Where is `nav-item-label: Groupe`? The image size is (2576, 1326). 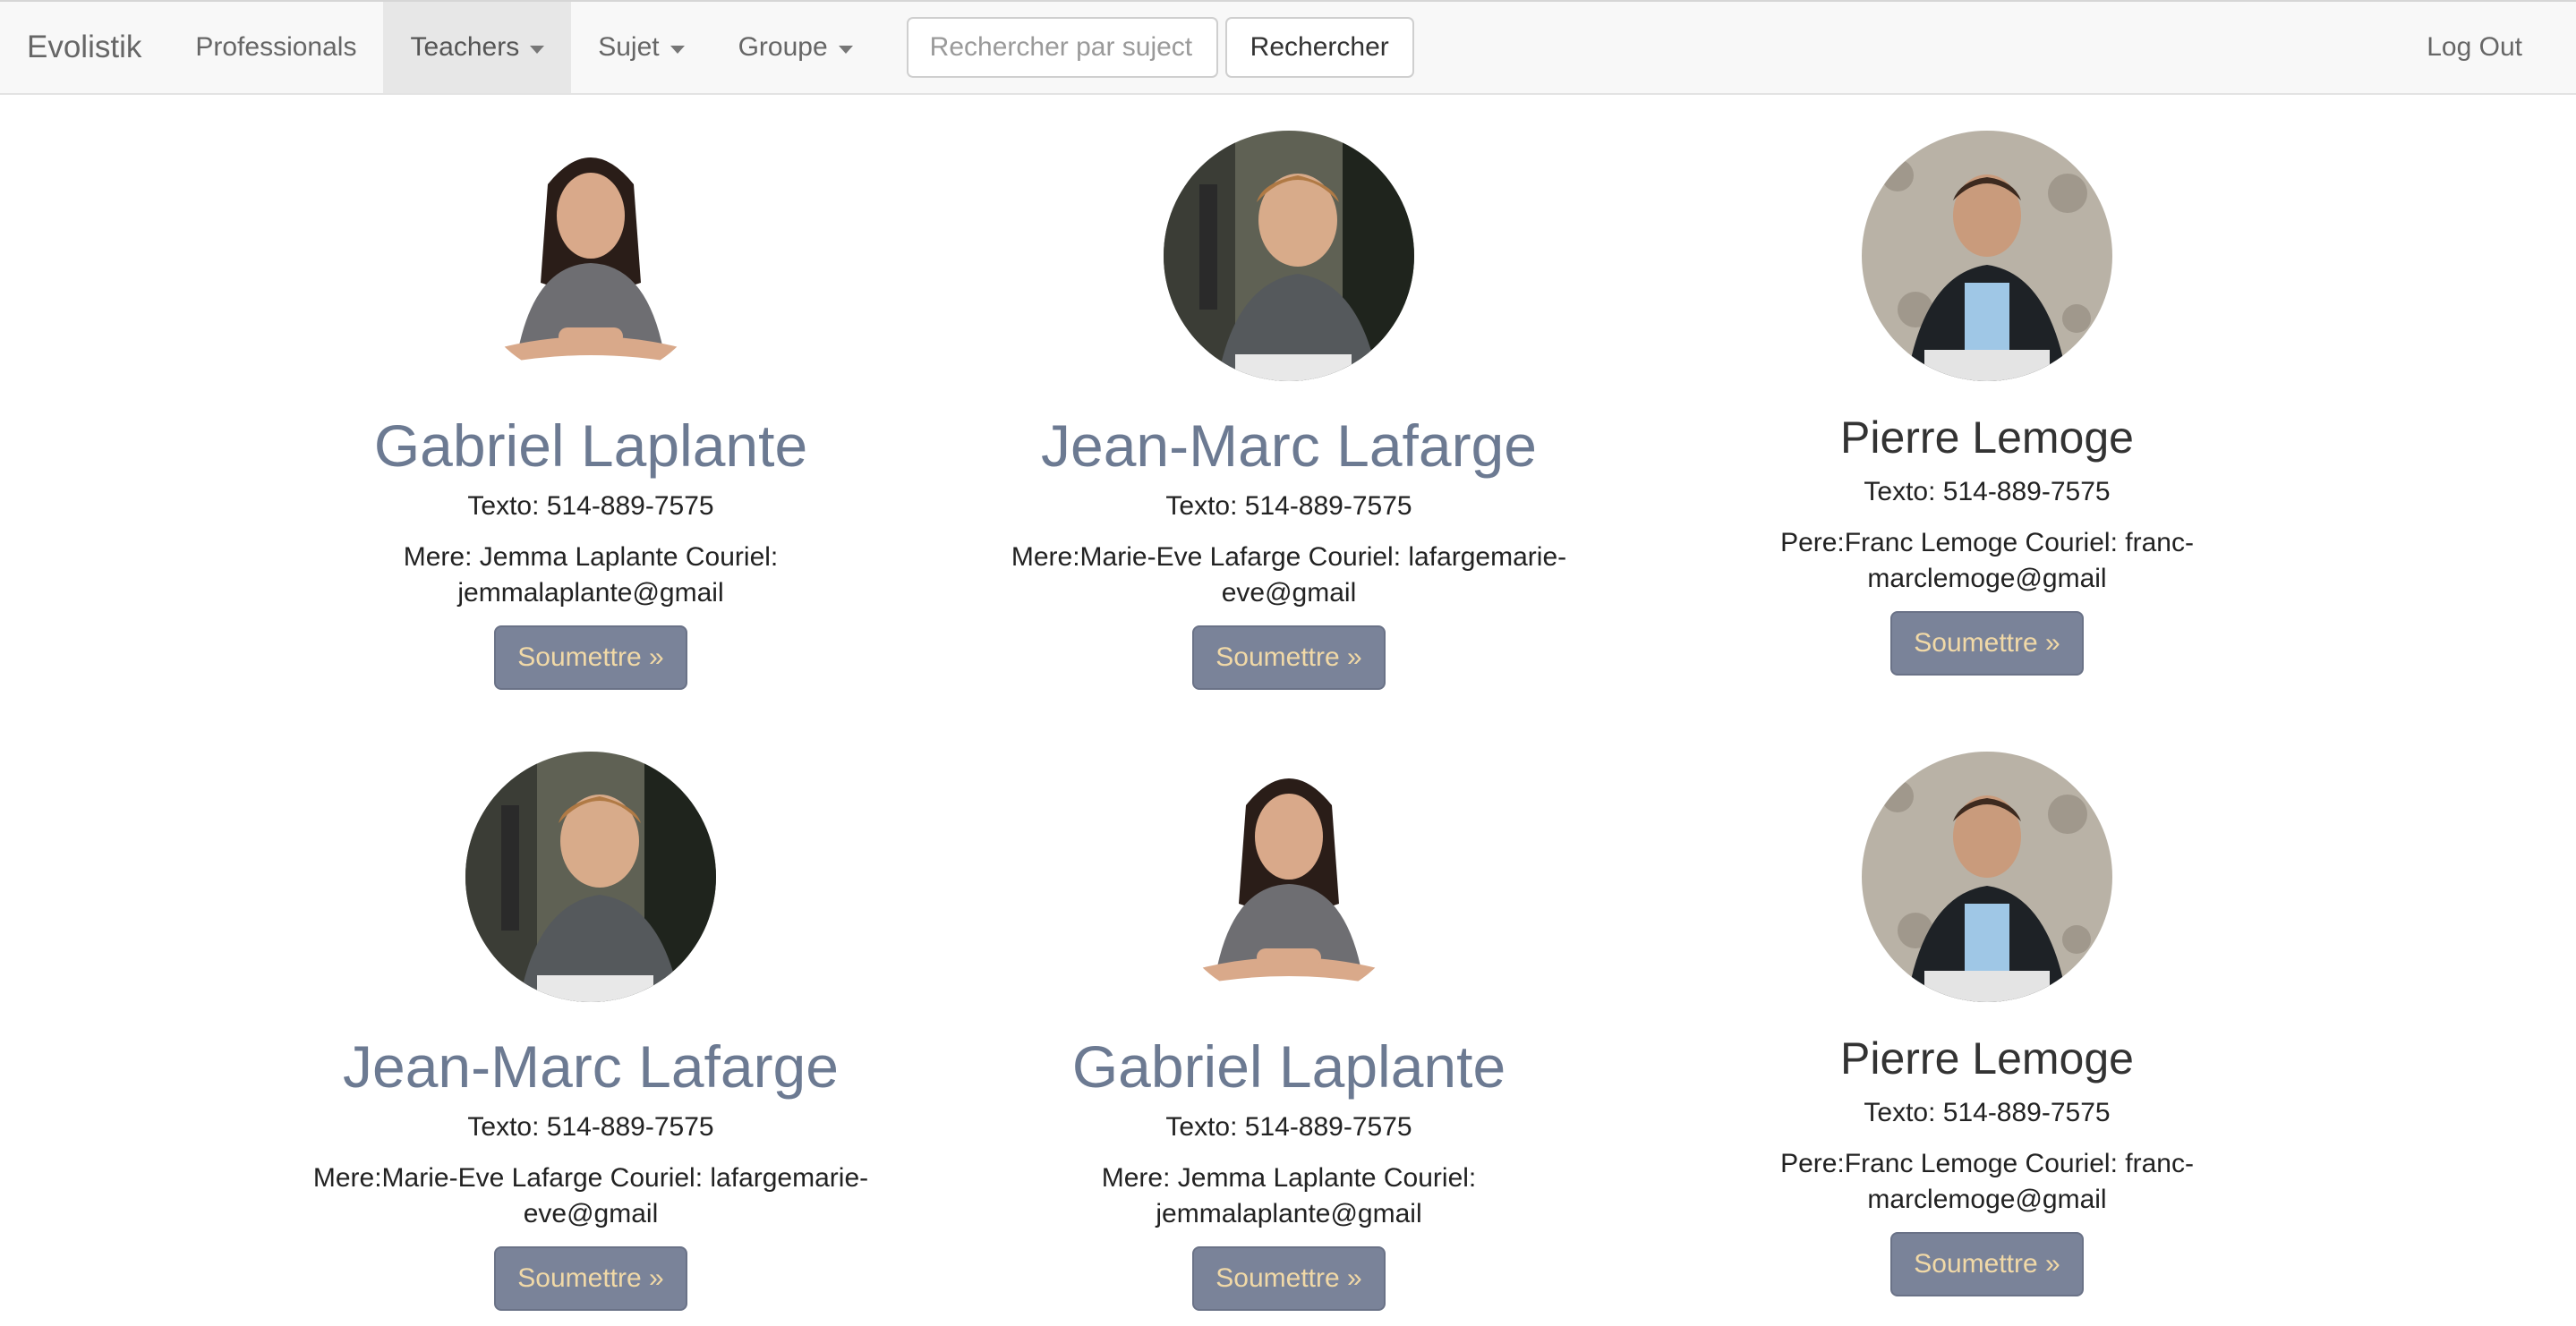 nav-item-label: Groupe is located at coordinates (783, 47).